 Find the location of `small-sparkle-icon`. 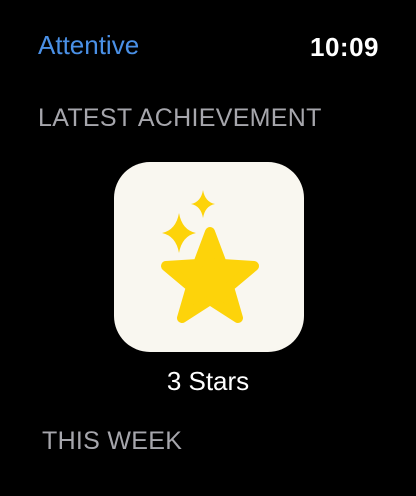

small-sparkle-icon is located at coordinates (203, 204).